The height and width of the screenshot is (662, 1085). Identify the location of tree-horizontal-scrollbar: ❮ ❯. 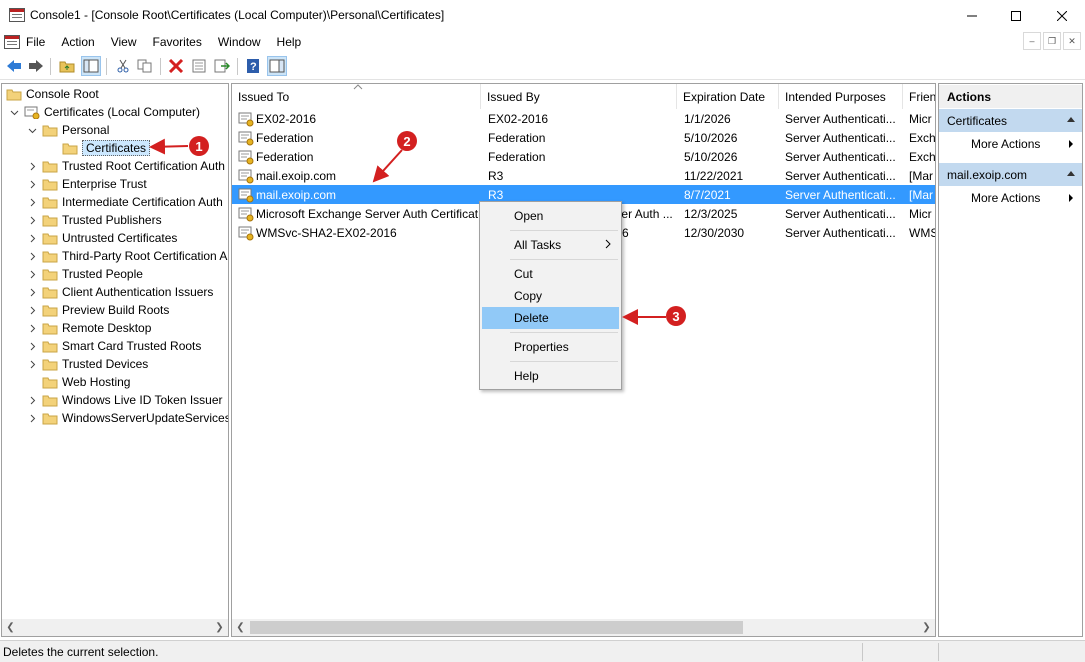
(115, 627).